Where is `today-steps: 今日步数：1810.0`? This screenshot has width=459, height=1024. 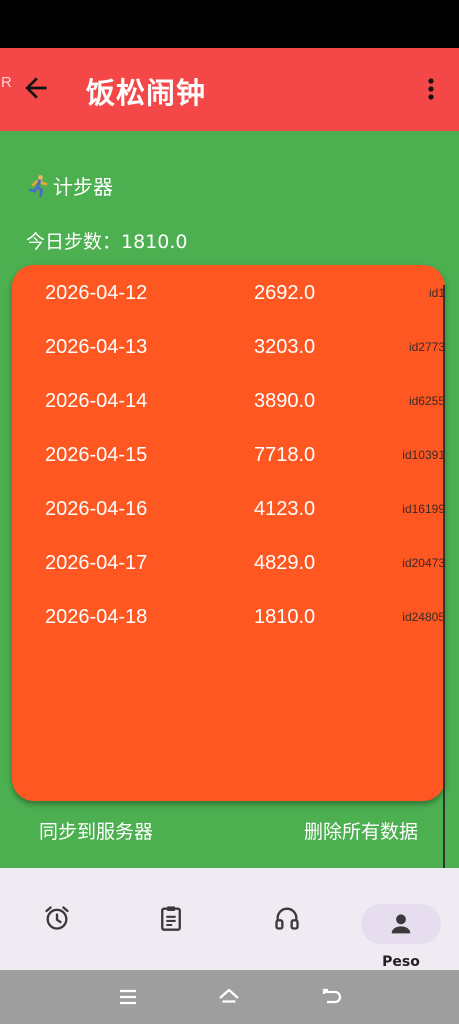 today-steps: 今日步数：1810.0 is located at coordinates (107, 240).